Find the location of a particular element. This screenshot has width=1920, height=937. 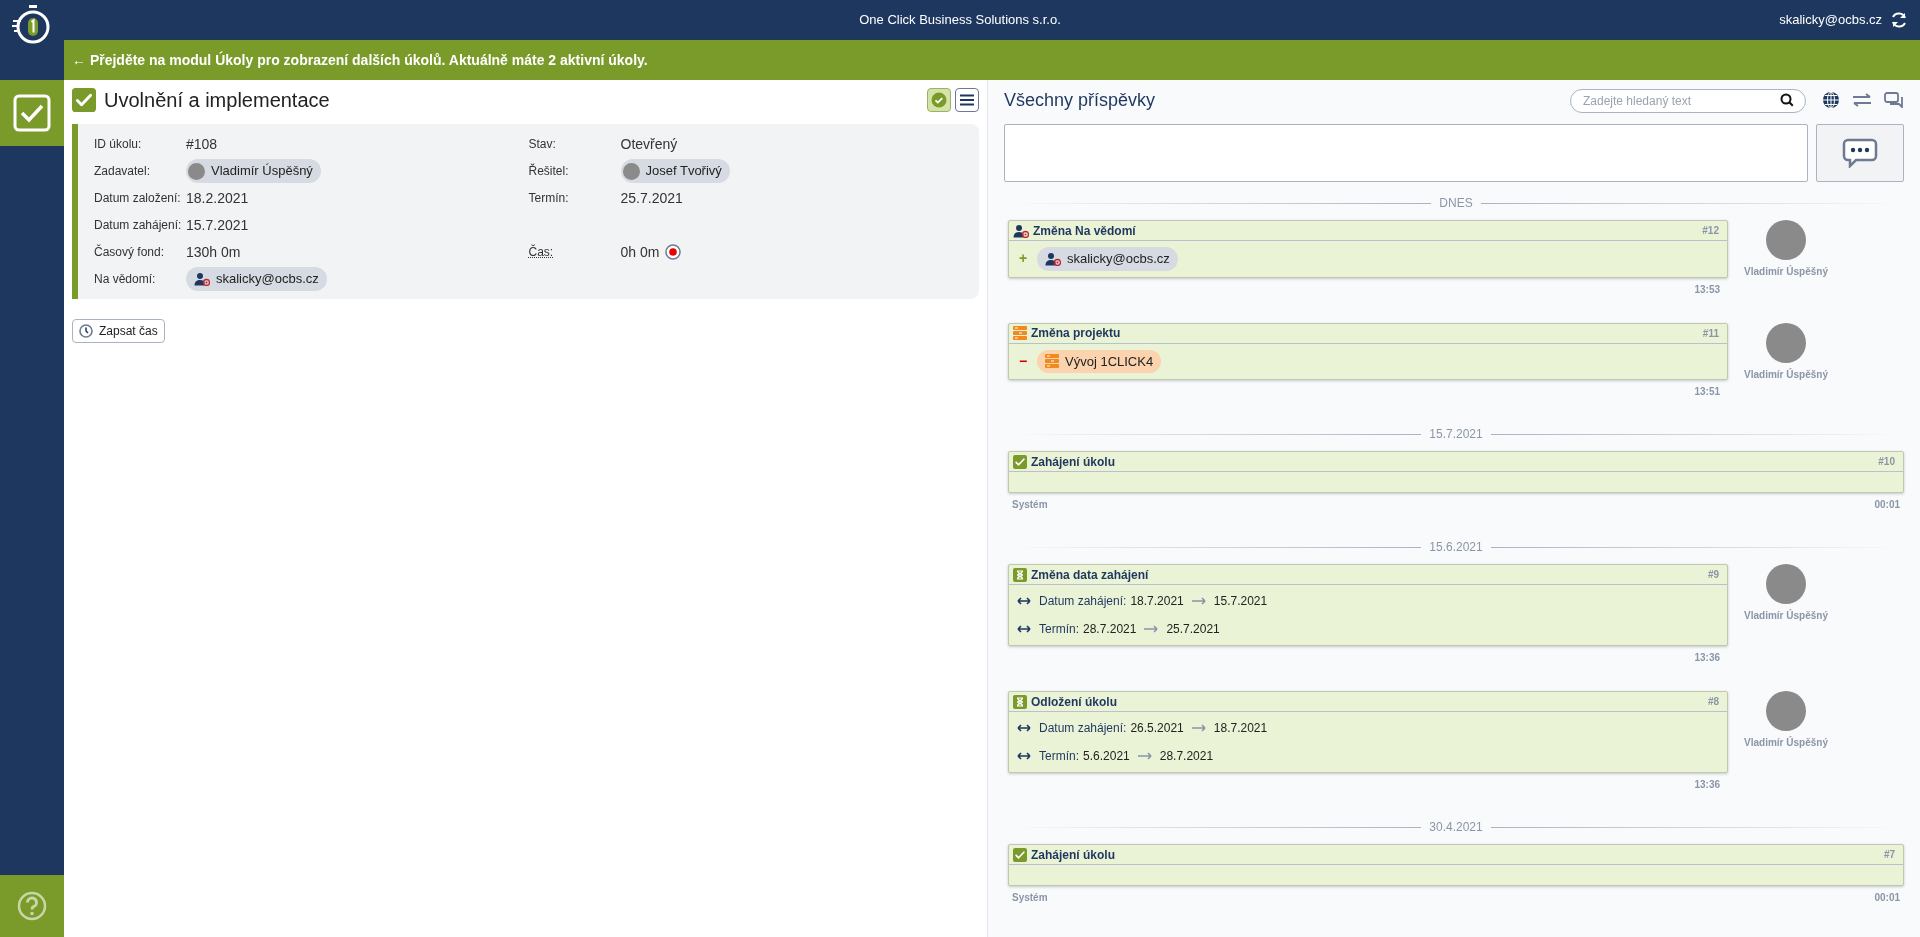

field-value: 25.7.2021 is located at coordinates (651, 198).